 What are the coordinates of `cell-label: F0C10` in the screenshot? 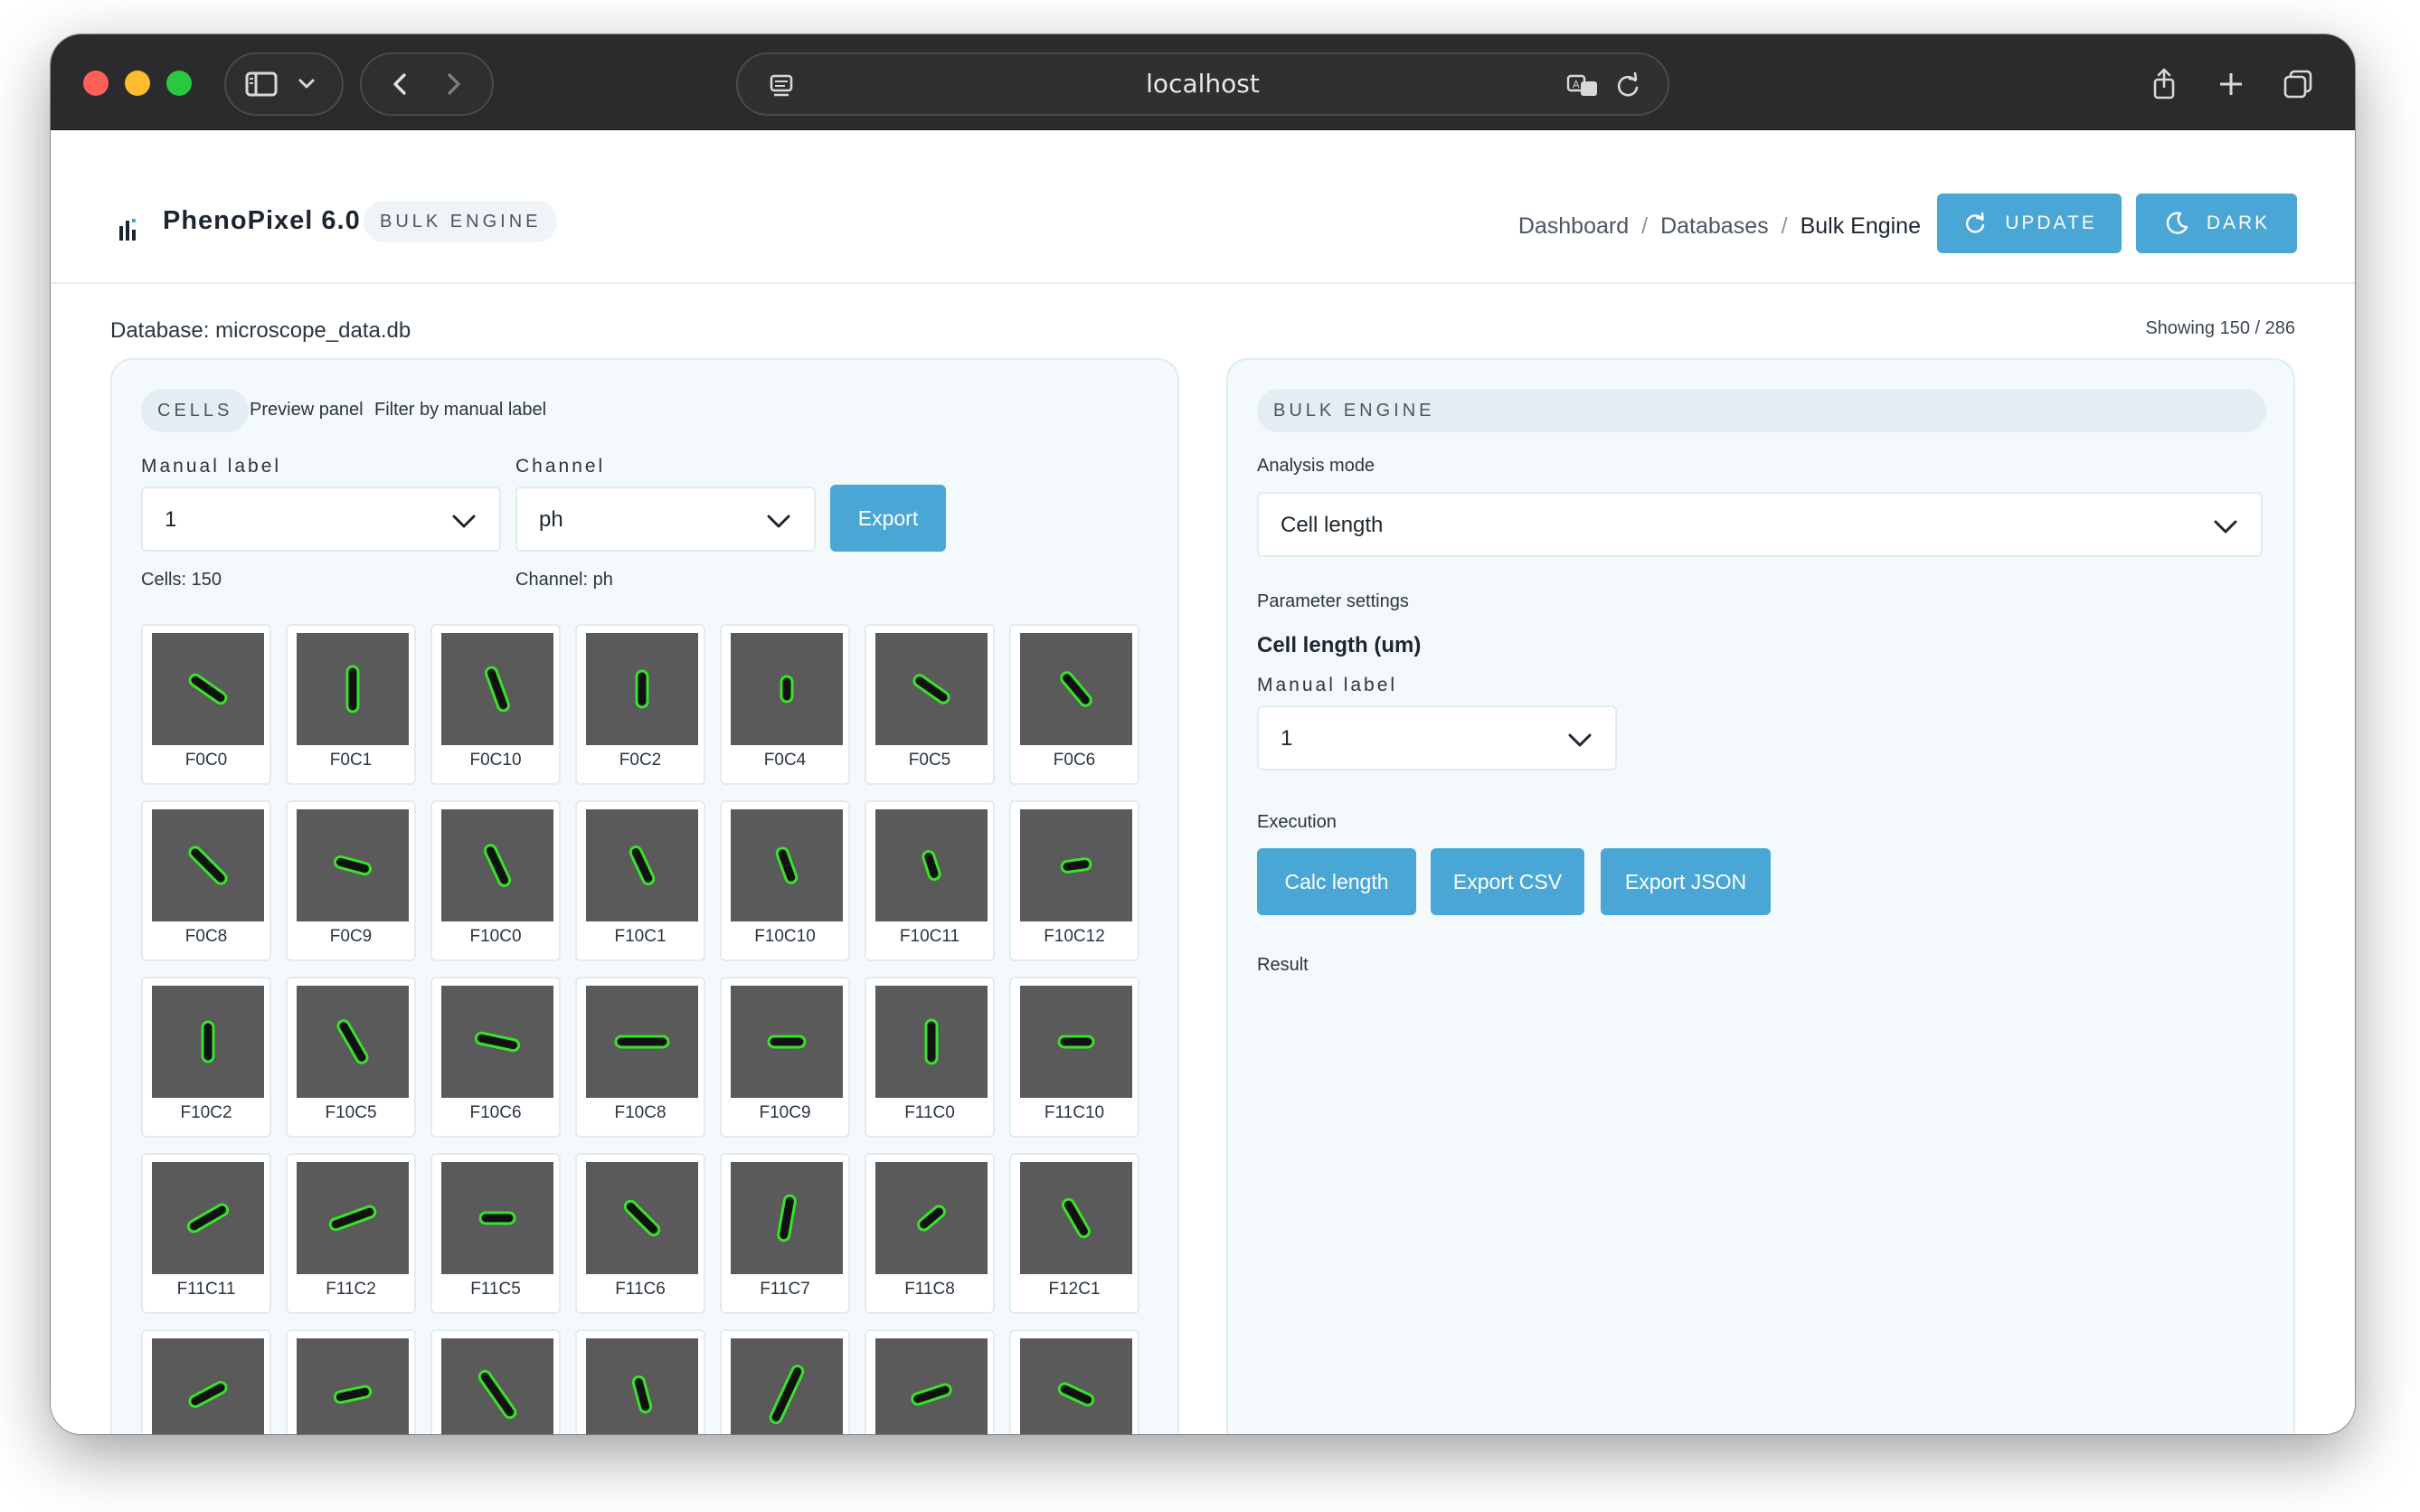 It's located at (495, 760).